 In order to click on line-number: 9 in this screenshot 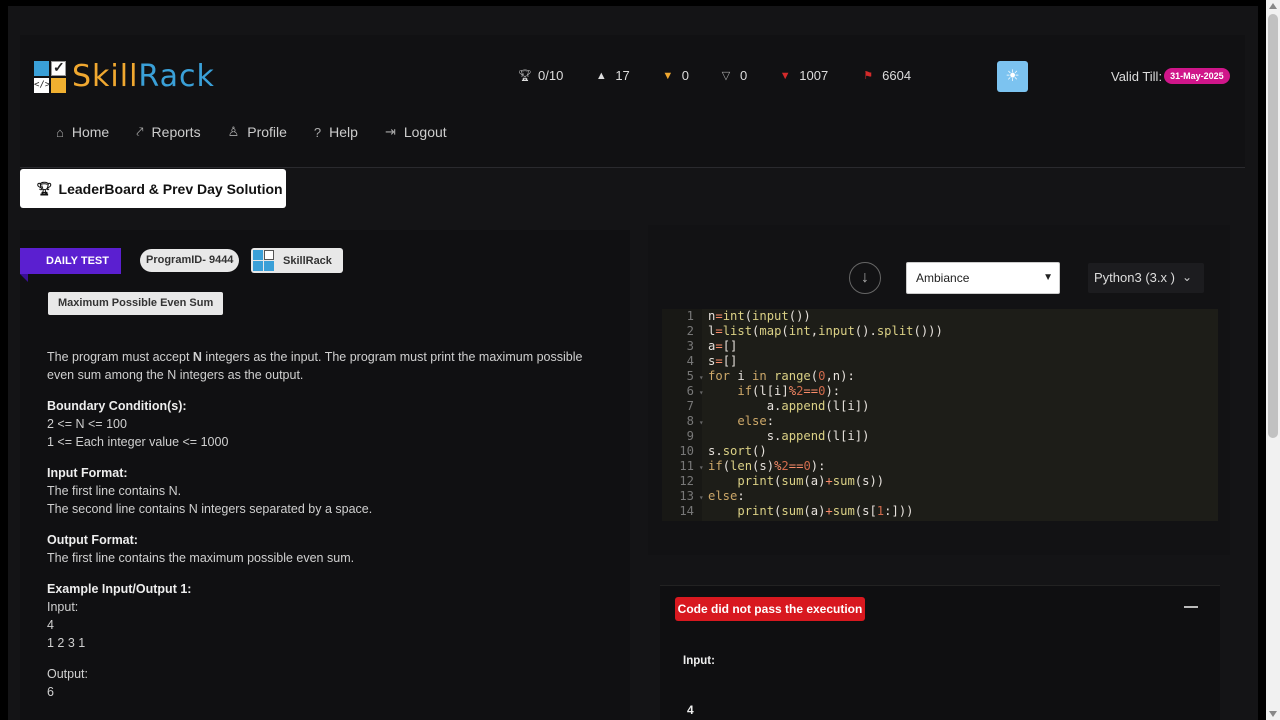, I will do `click(690, 436)`.